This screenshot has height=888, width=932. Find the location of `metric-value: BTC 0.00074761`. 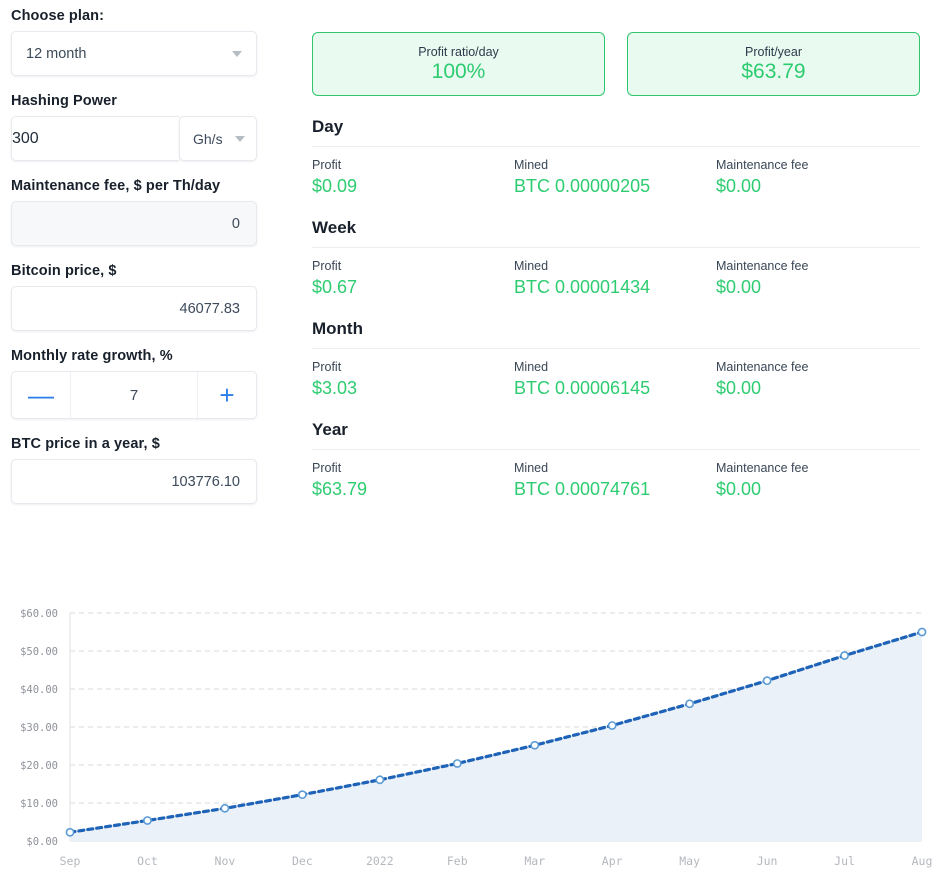

metric-value: BTC 0.00074761 is located at coordinates (582, 489).